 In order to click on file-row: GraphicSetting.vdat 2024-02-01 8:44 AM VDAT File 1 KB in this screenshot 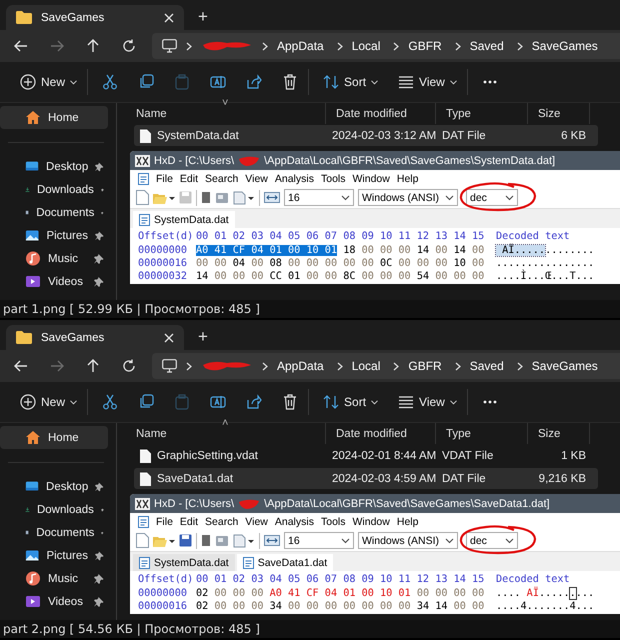, I will do `click(366, 455)`.